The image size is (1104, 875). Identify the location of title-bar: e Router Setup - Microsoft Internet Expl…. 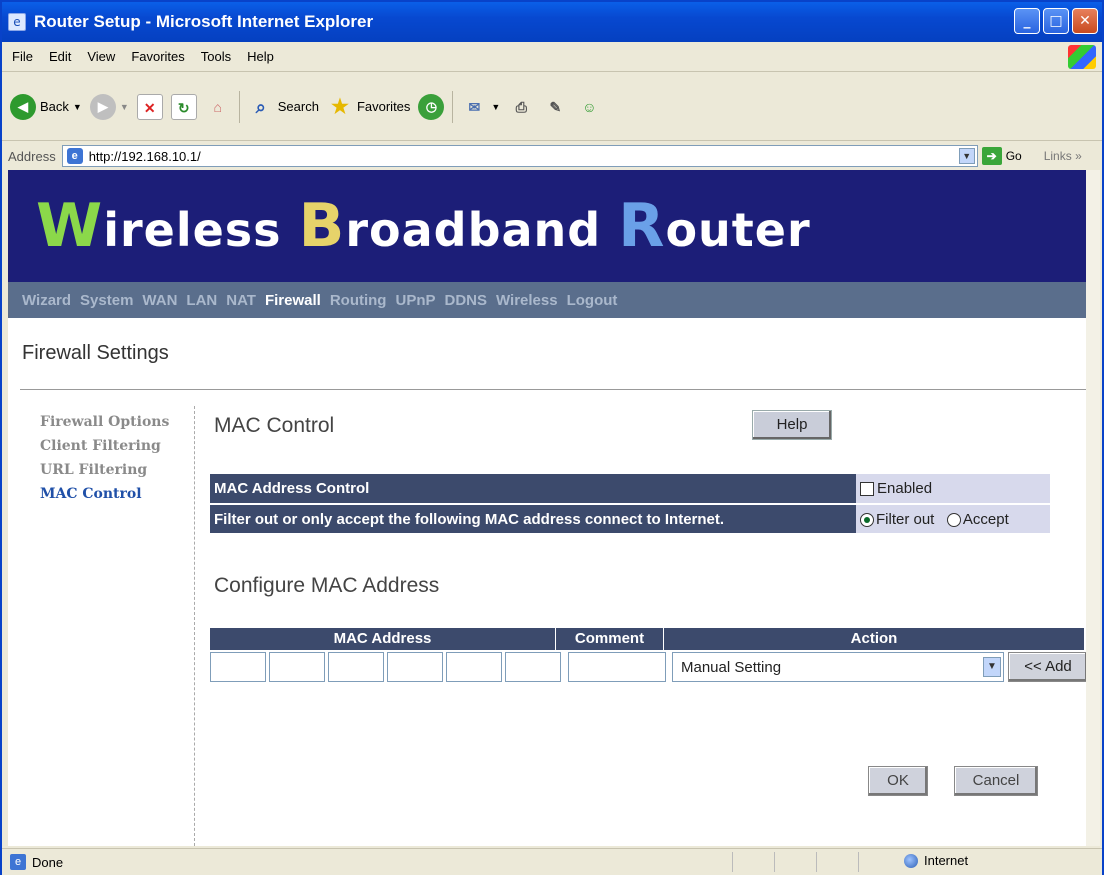
(552, 22).